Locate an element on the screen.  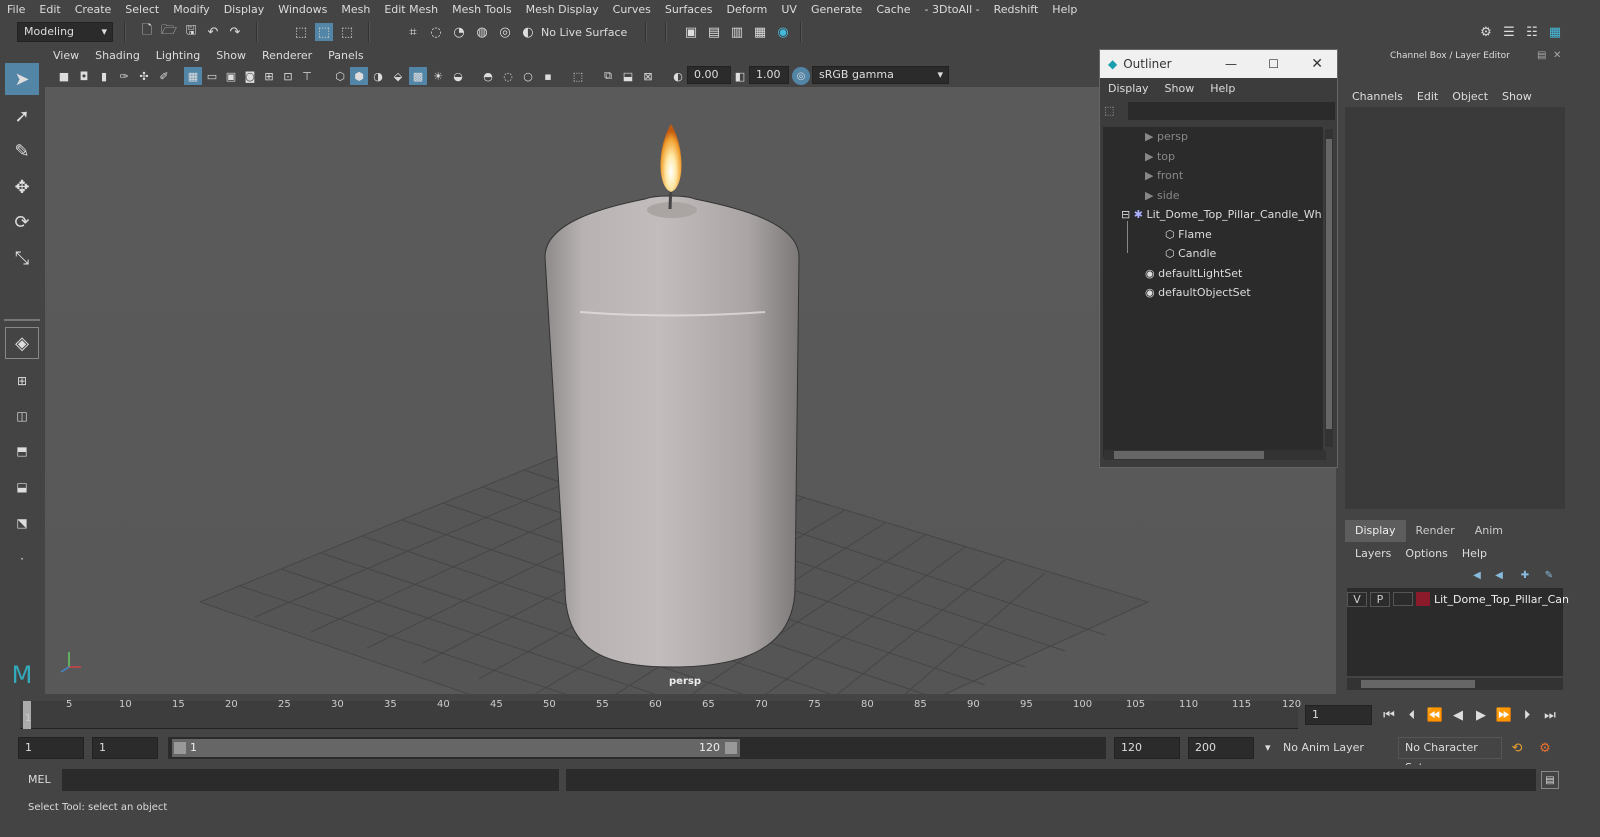
lasso-tool-icon: ➚ is located at coordinates (22, 116).